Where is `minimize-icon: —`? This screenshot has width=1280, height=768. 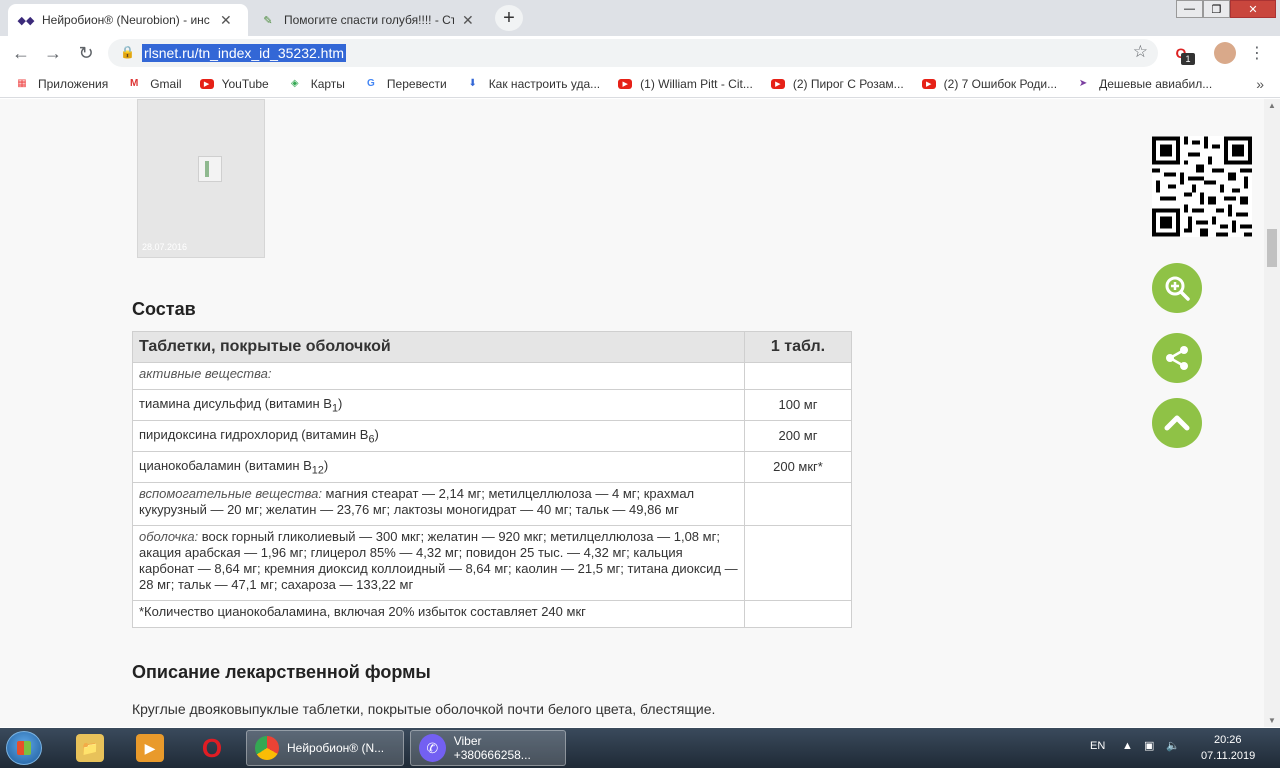 minimize-icon: — is located at coordinates (1189, 9).